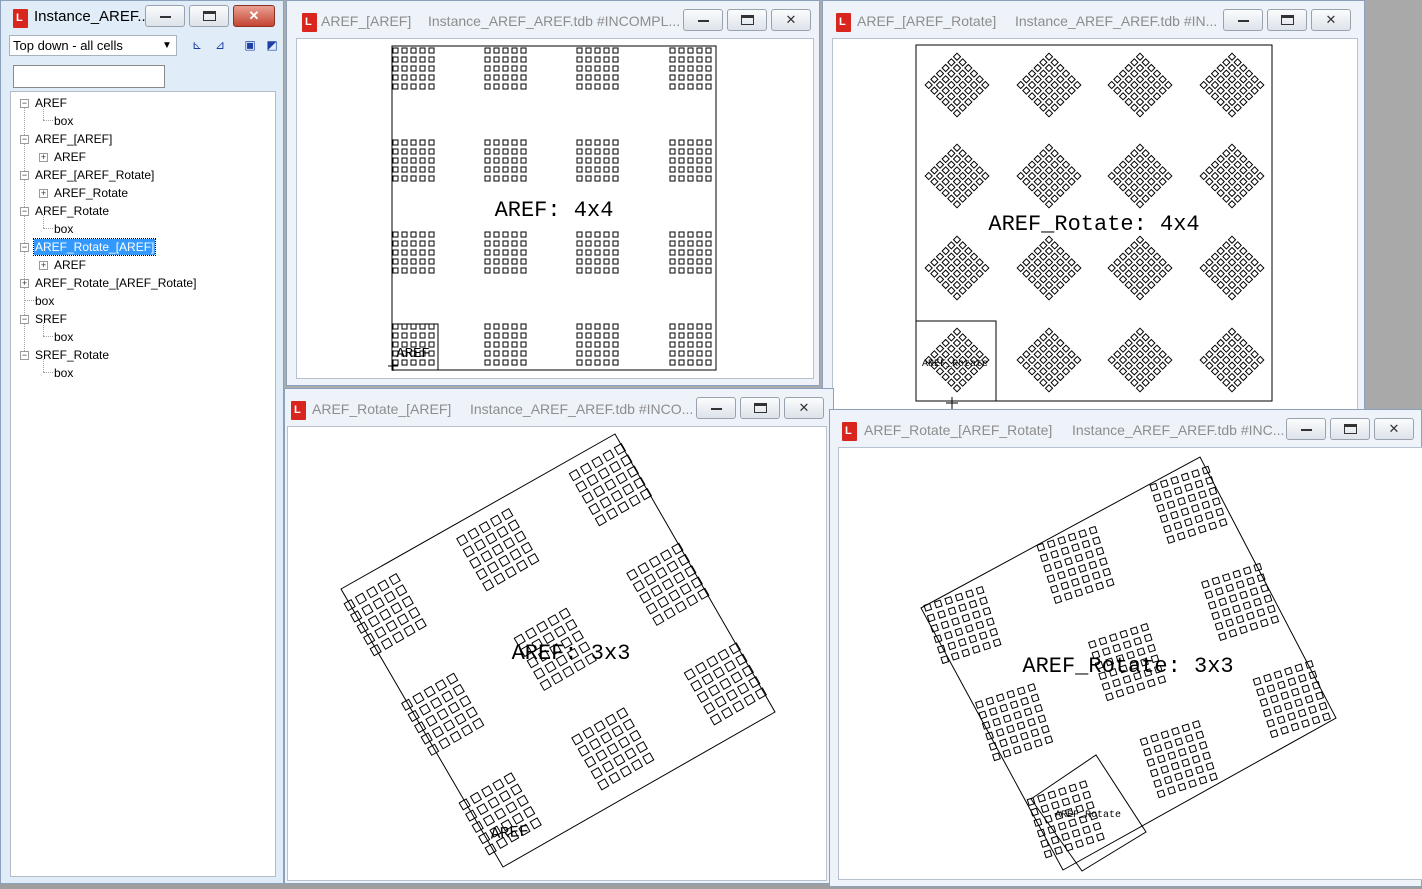  Describe the element at coordinates (51, 319) in the screenshot. I see `tree-node-sref: SREF` at that location.